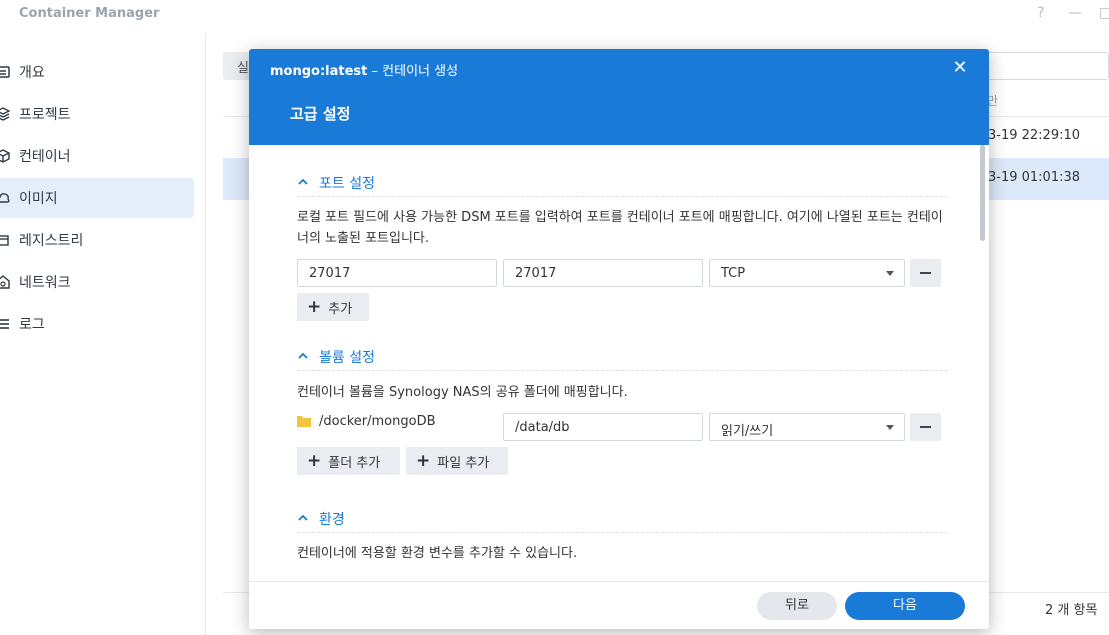  What do you see at coordinates (797, 606) in the screenshot?
I see `back-button: 뒤로` at bounding box center [797, 606].